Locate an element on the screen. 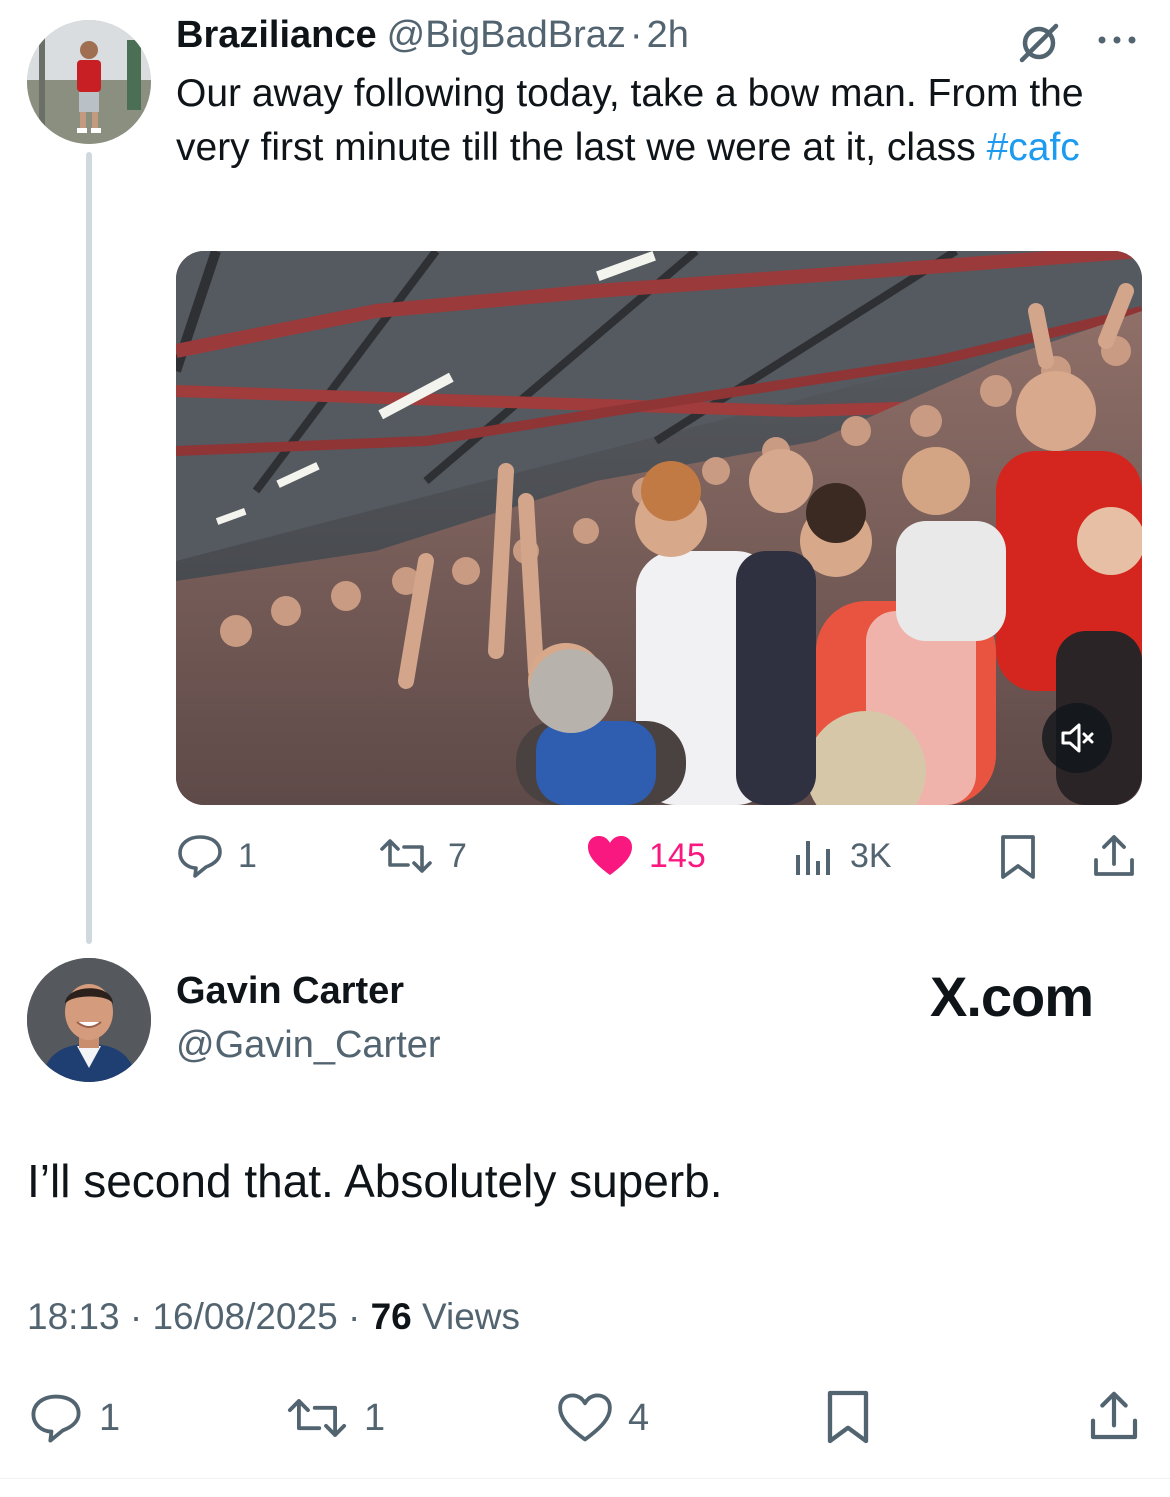  reply-count: 1 is located at coordinates (247, 855).